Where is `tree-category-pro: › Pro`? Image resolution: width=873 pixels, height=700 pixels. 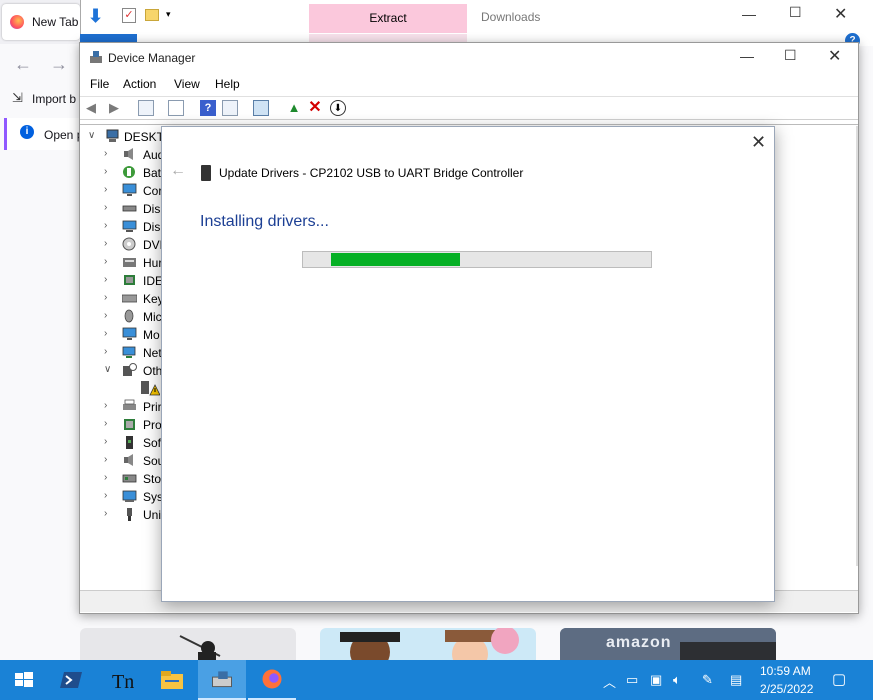
tree-category-pro: › Pro is located at coordinates (125, 425).